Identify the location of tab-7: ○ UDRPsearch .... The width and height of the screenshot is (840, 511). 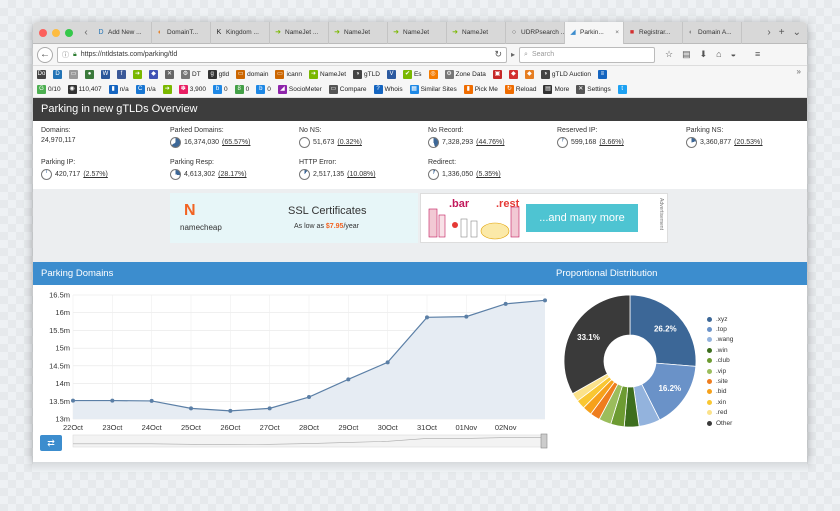
(535, 33).